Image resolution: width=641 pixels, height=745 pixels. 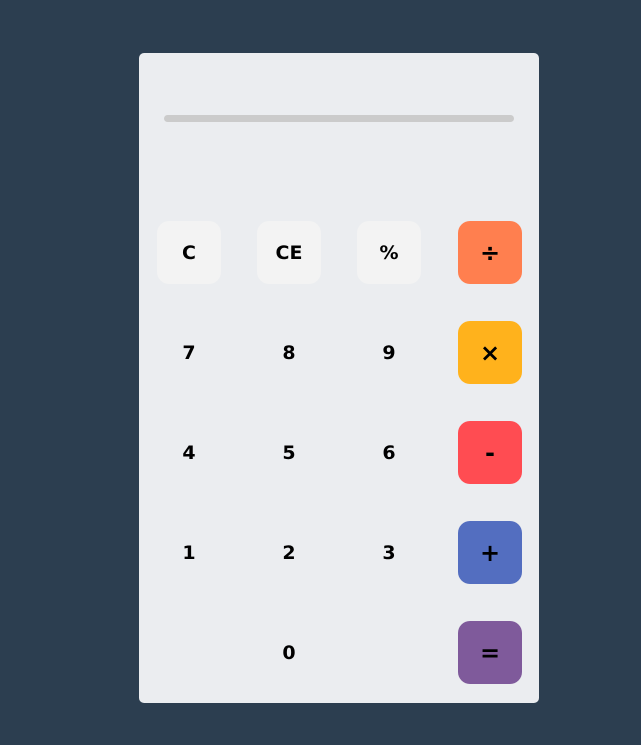 I want to click on digit-0-button: 0, so click(x=289, y=652).